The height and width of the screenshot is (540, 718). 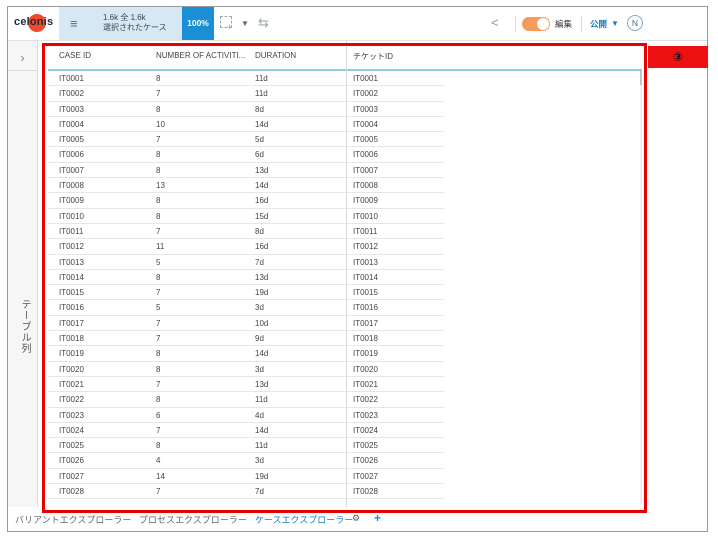 What do you see at coordinates (71, 201) in the screenshot?
I see `cell-case-id: IT0009` at bounding box center [71, 201].